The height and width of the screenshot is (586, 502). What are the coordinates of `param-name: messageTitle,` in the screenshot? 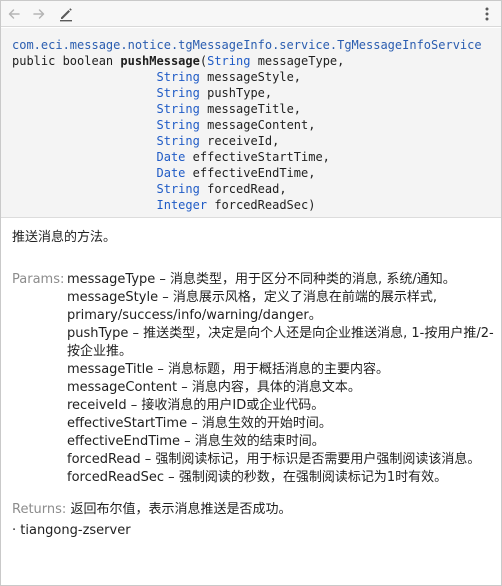 It's located at (254, 109).